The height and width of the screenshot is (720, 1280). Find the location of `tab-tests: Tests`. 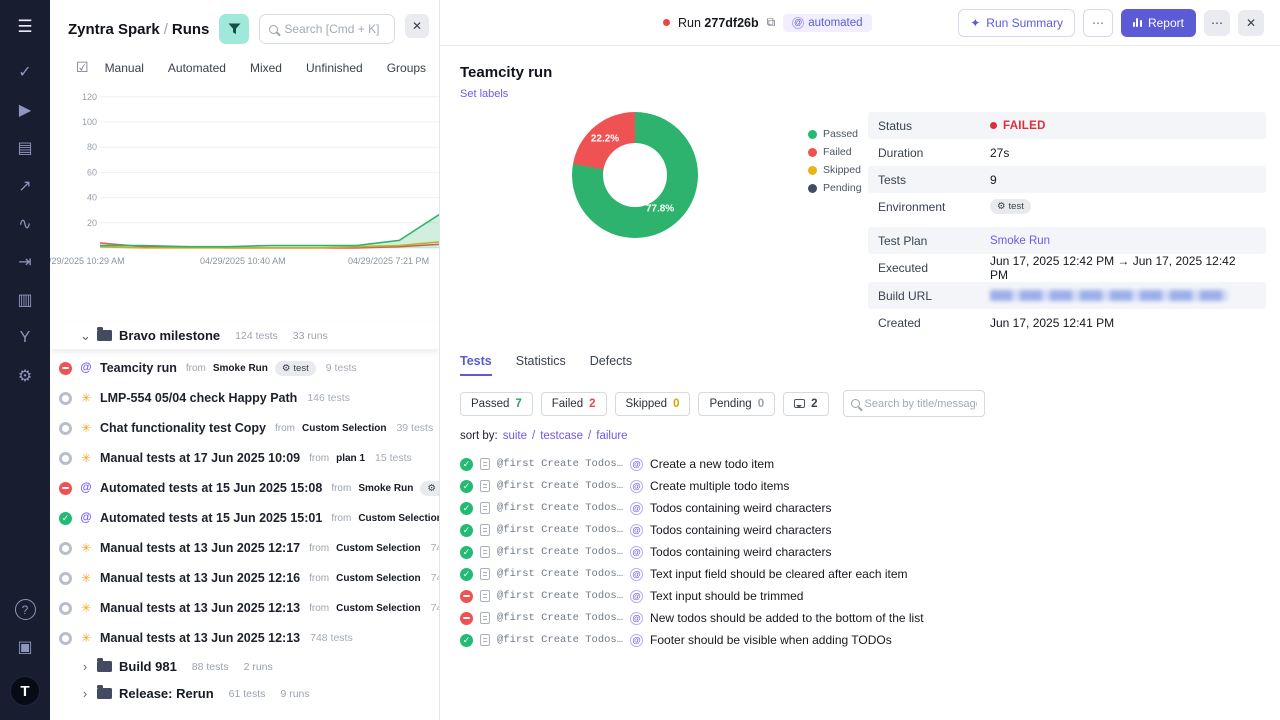

tab-tests: Tests is located at coordinates (476, 365).